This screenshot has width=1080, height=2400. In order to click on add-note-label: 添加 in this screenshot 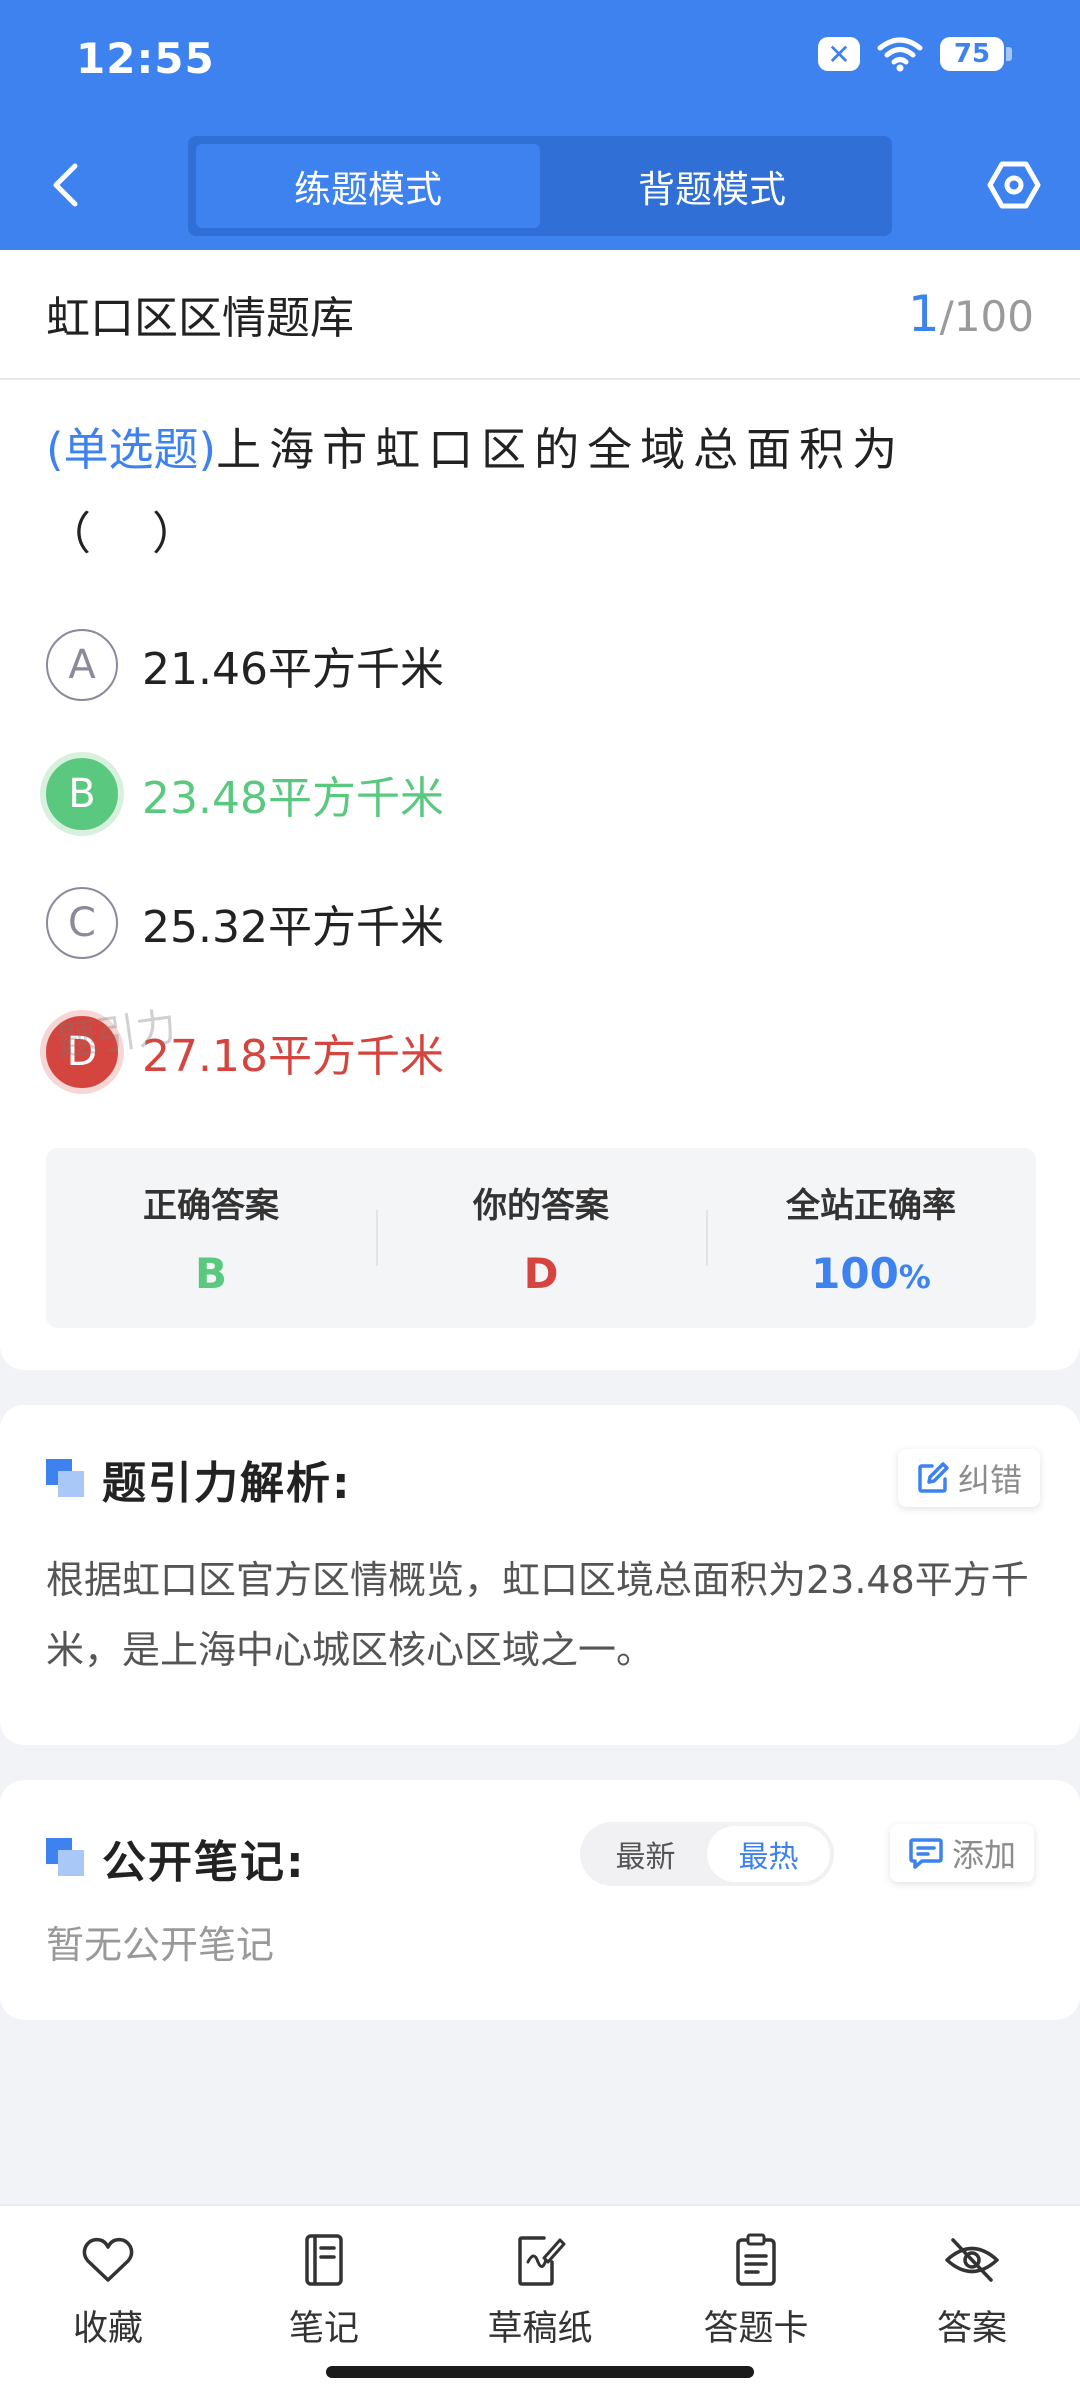, I will do `click(984, 1855)`.